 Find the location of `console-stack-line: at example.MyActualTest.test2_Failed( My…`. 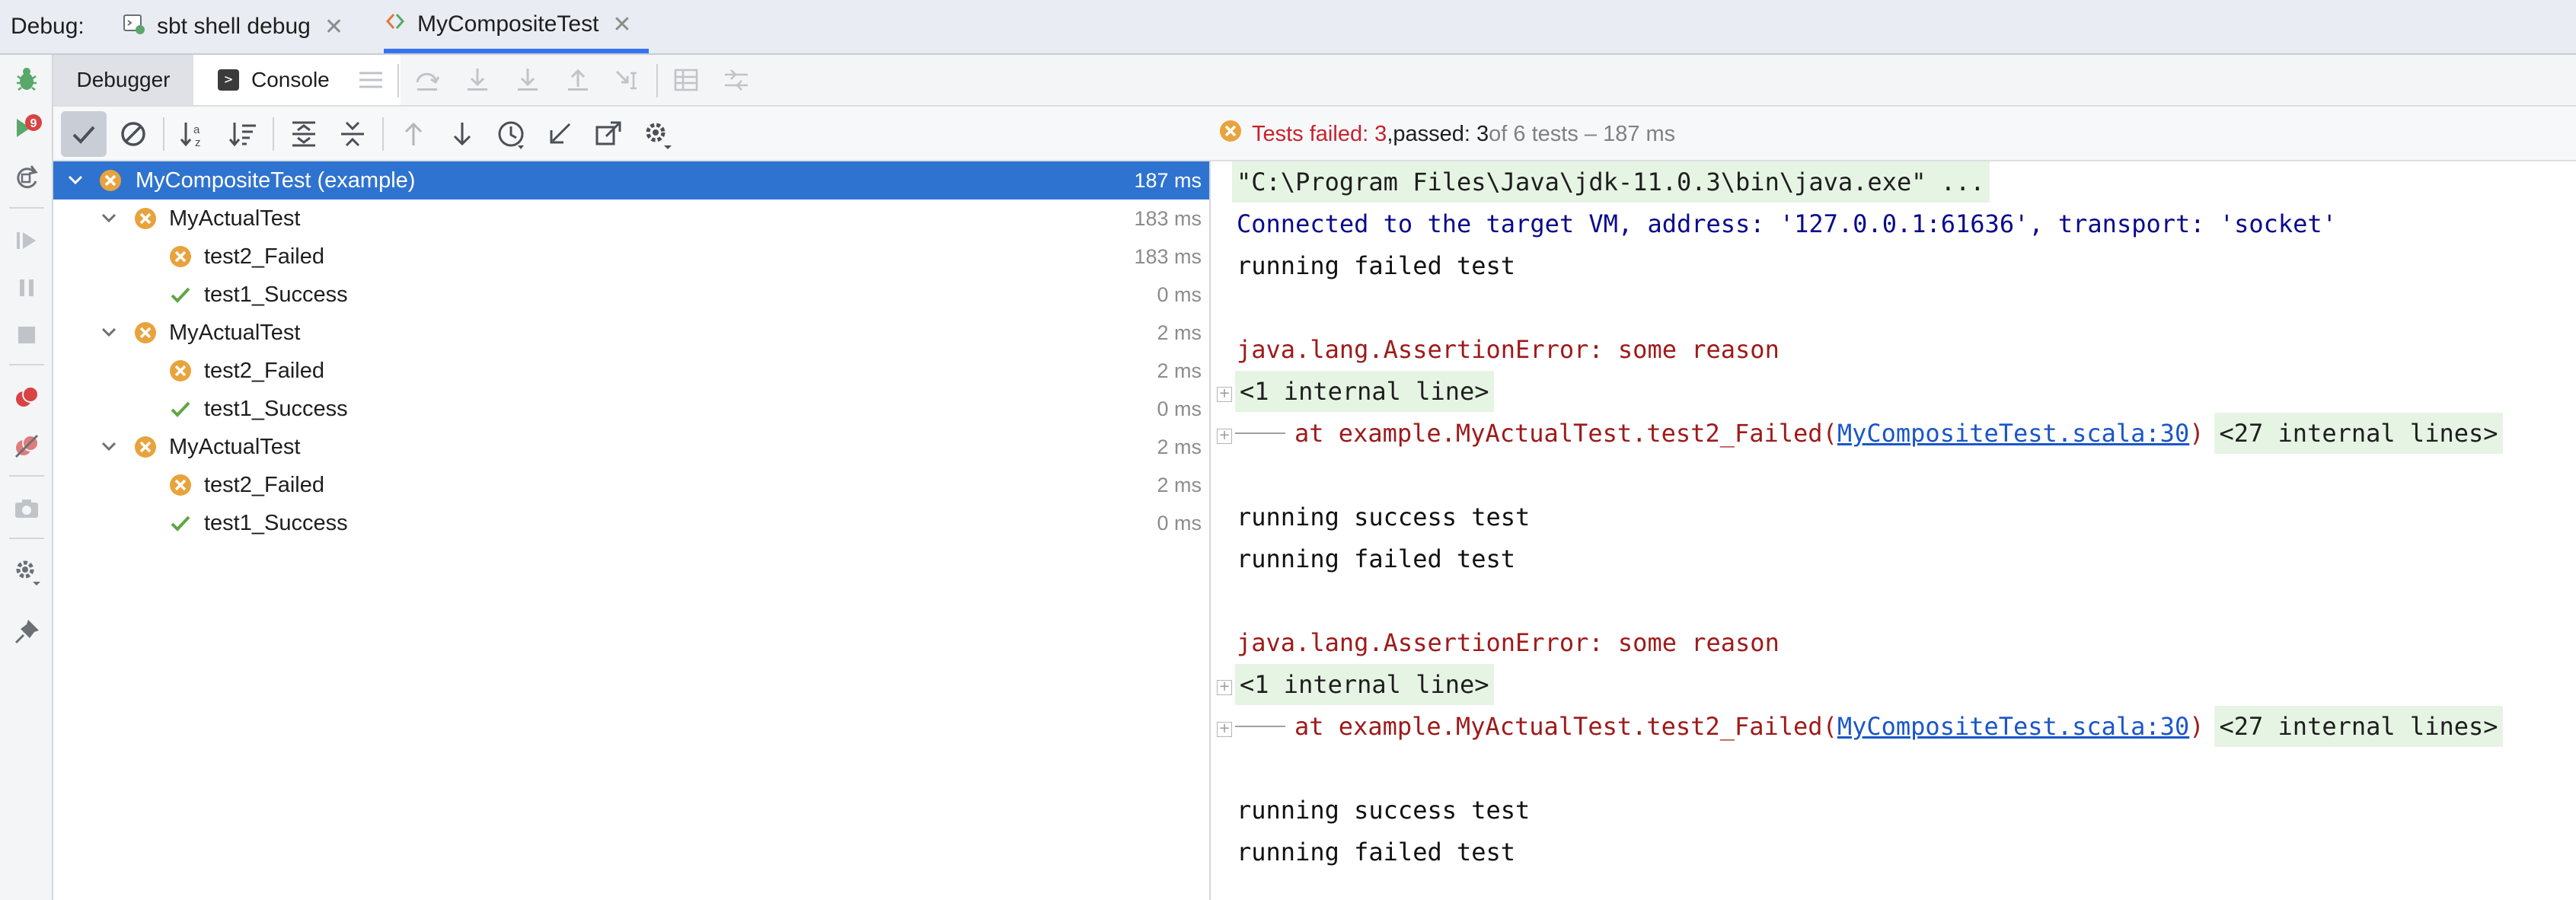

console-stack-line: at example.MyActualTest.test2_Failed( My… is located at coordinates (1869, 433).